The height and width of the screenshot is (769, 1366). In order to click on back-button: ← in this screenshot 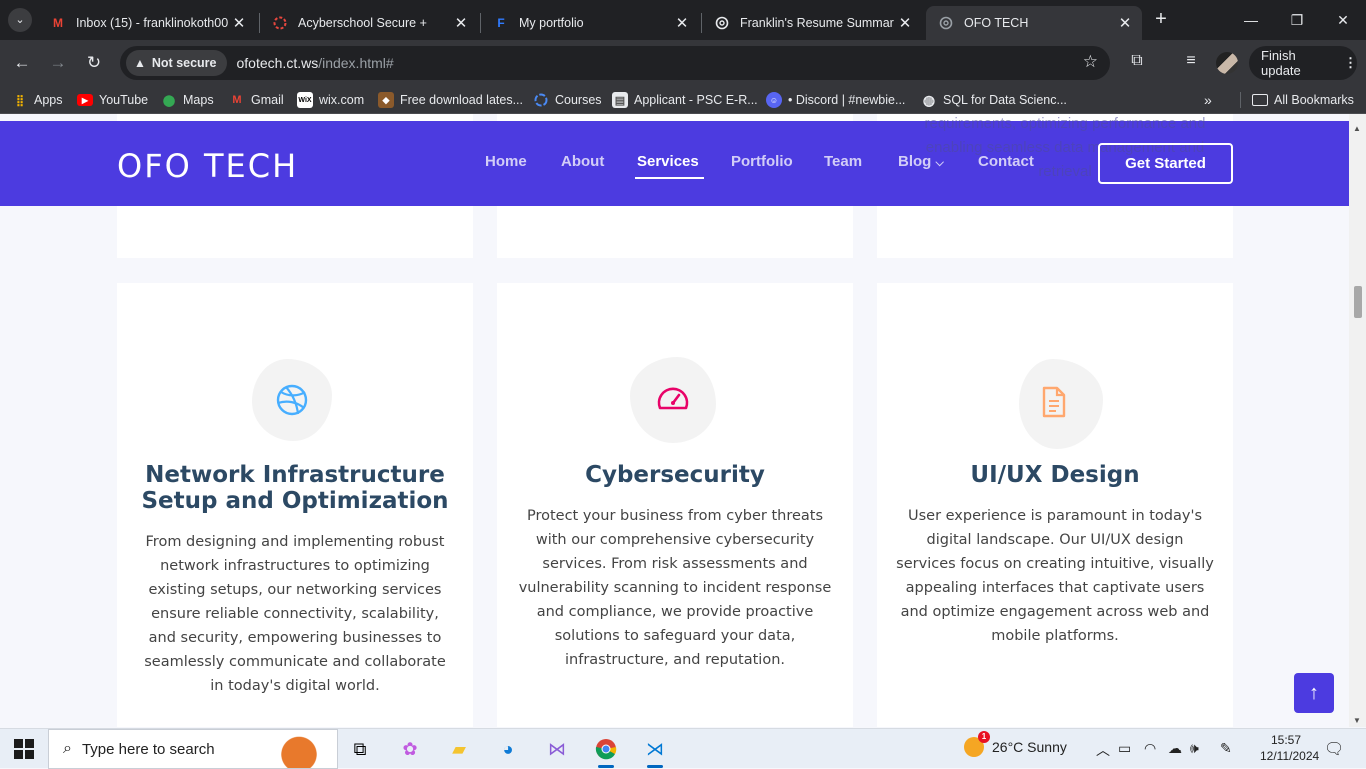, I will do `click(22, 63)`.